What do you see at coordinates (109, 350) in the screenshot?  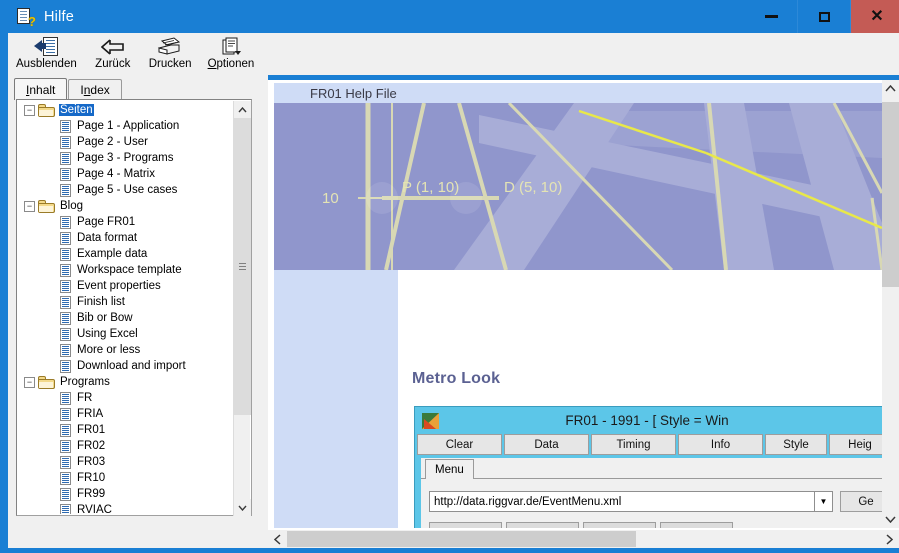 I see `tree-label: More or less` at bounding box center [109, 350].